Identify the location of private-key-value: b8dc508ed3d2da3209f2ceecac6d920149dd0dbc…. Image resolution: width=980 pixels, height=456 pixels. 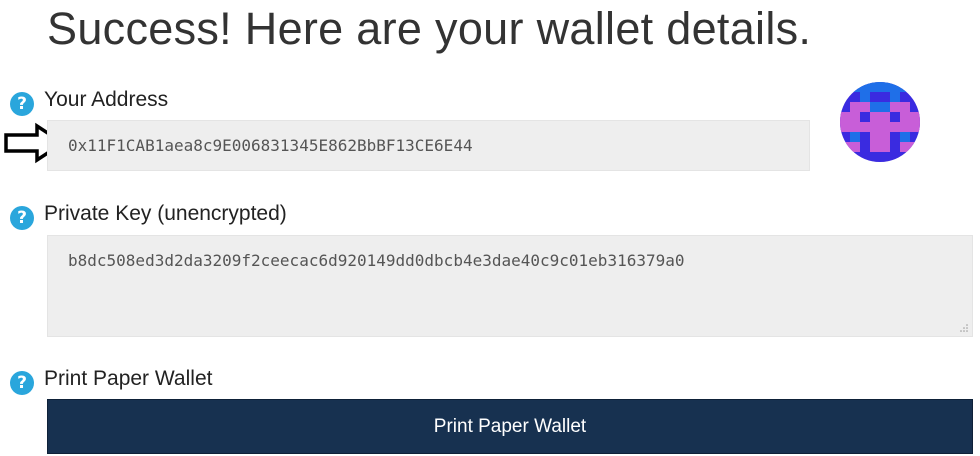
(376, 260).